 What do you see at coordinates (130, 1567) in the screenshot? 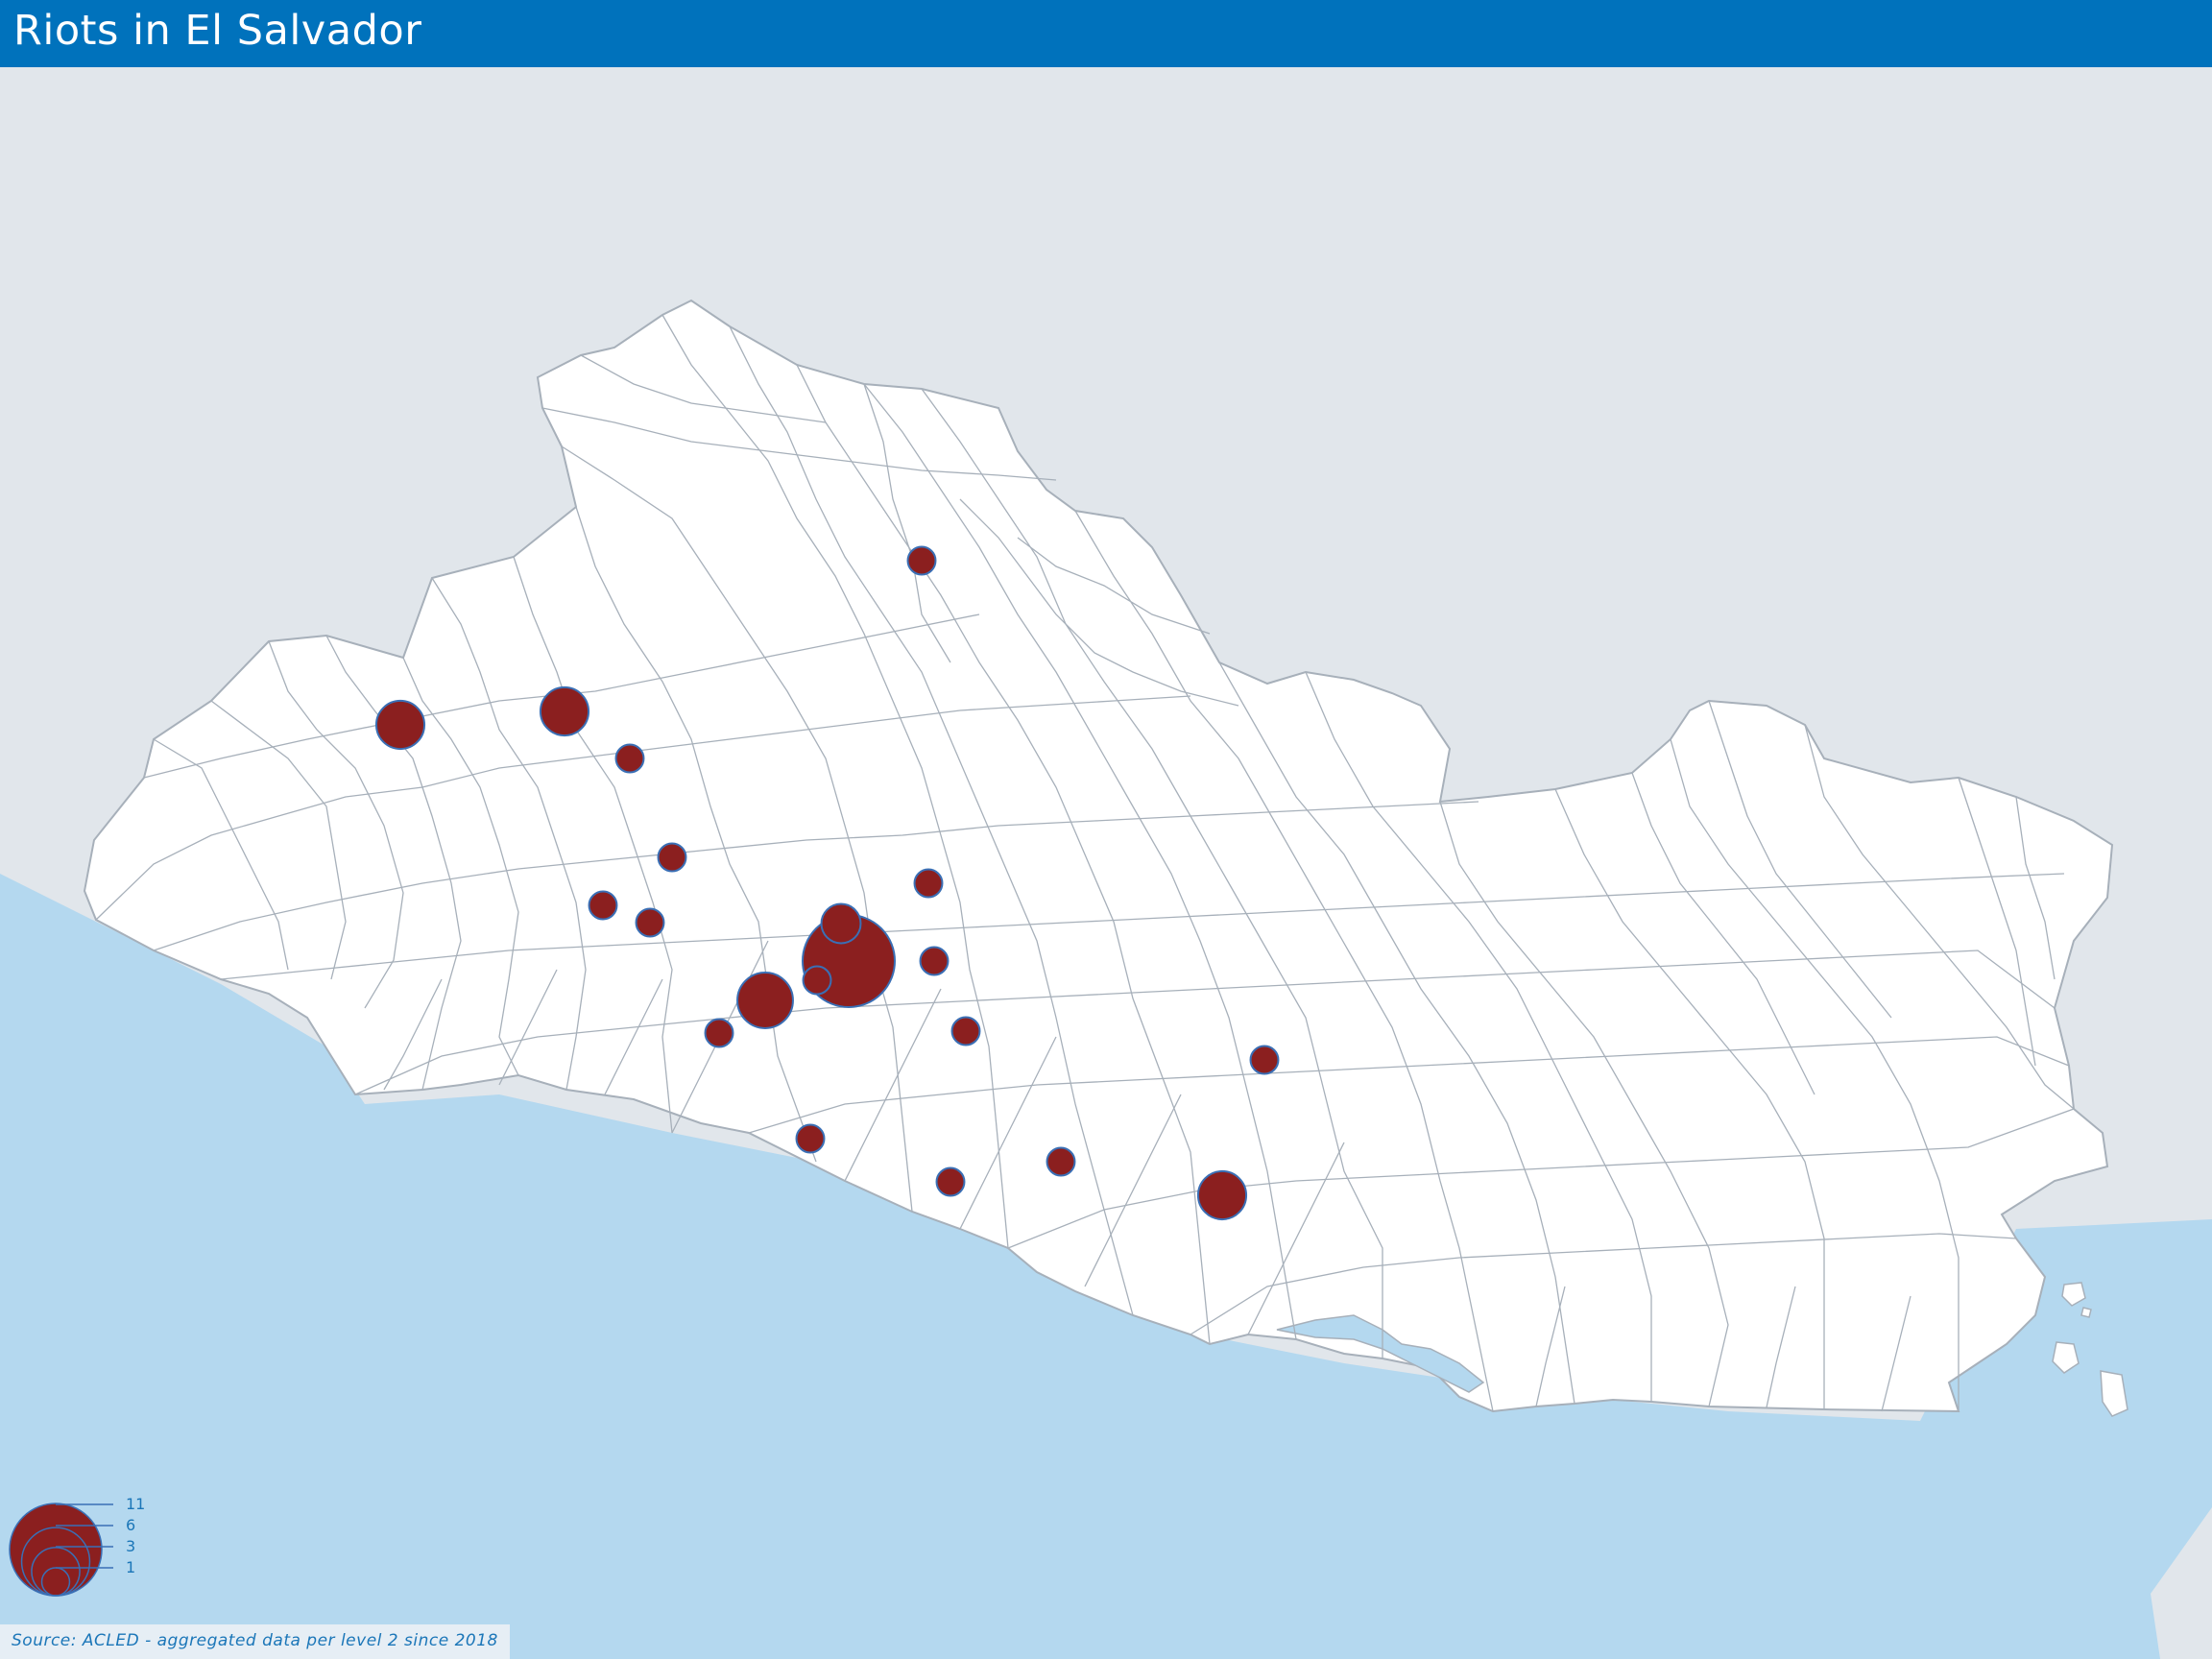
I see `legend-label: 1` at bounding box center [130, 1567].